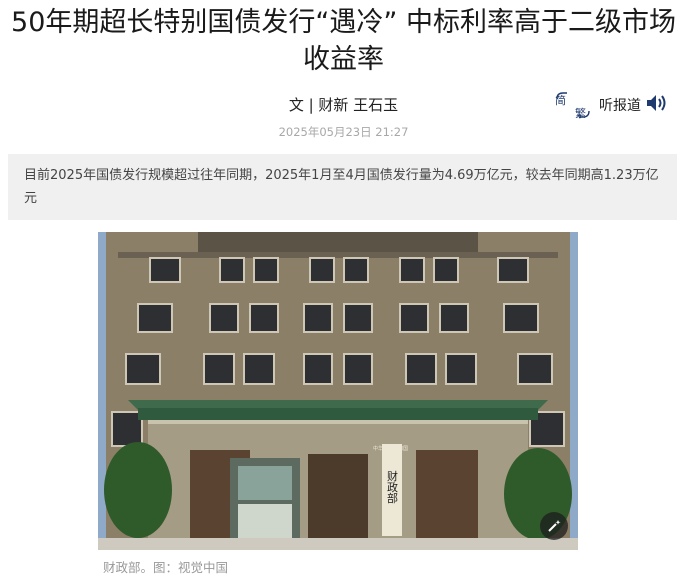  I want to click on simplified-label: 简, so click(560, 100).